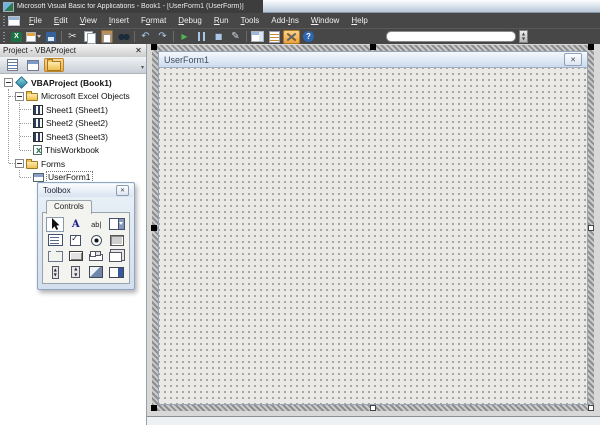  What do you see at coordinates (72, 163) in the screenshot?
I see `tree-item-forms: Forms` at bounding box center [72, 163].